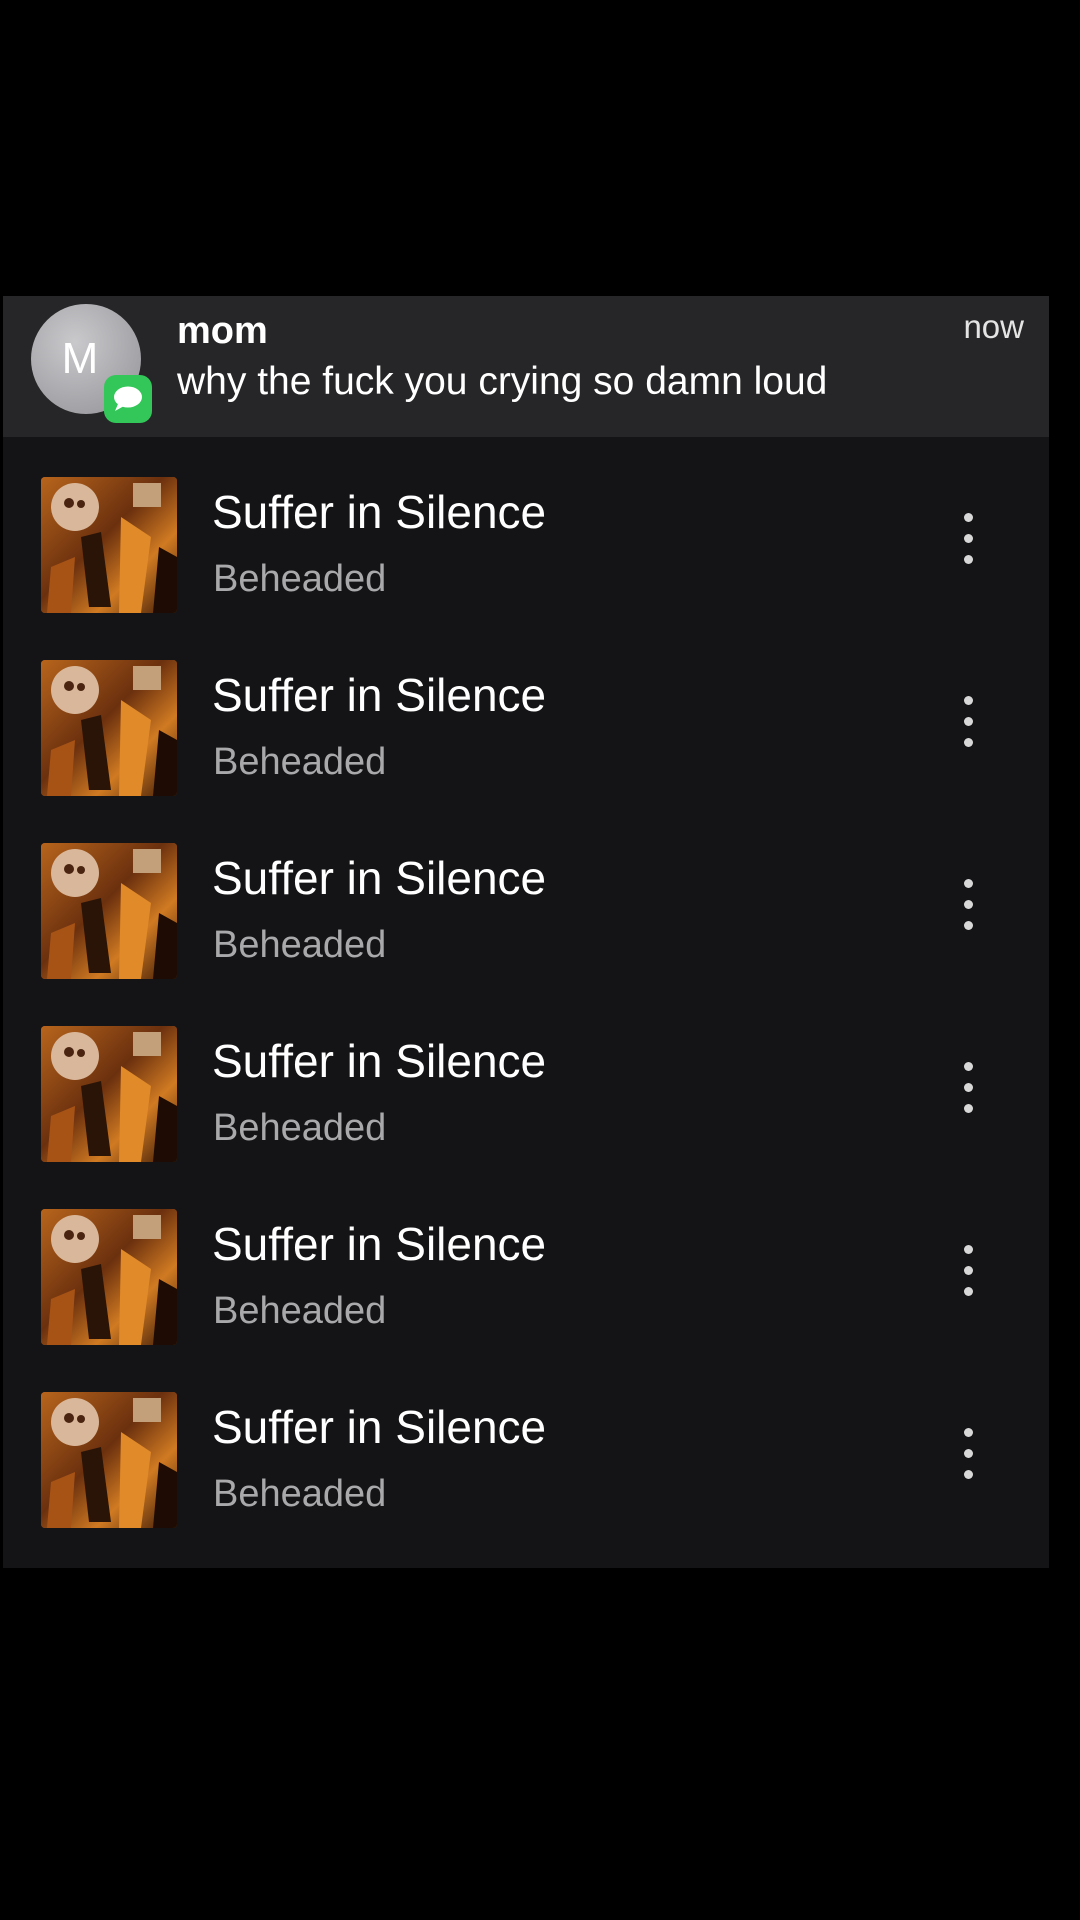 The height and width of the screenshot is (1920, 1080). I want to click on notification-time: now, so click(993, 326).